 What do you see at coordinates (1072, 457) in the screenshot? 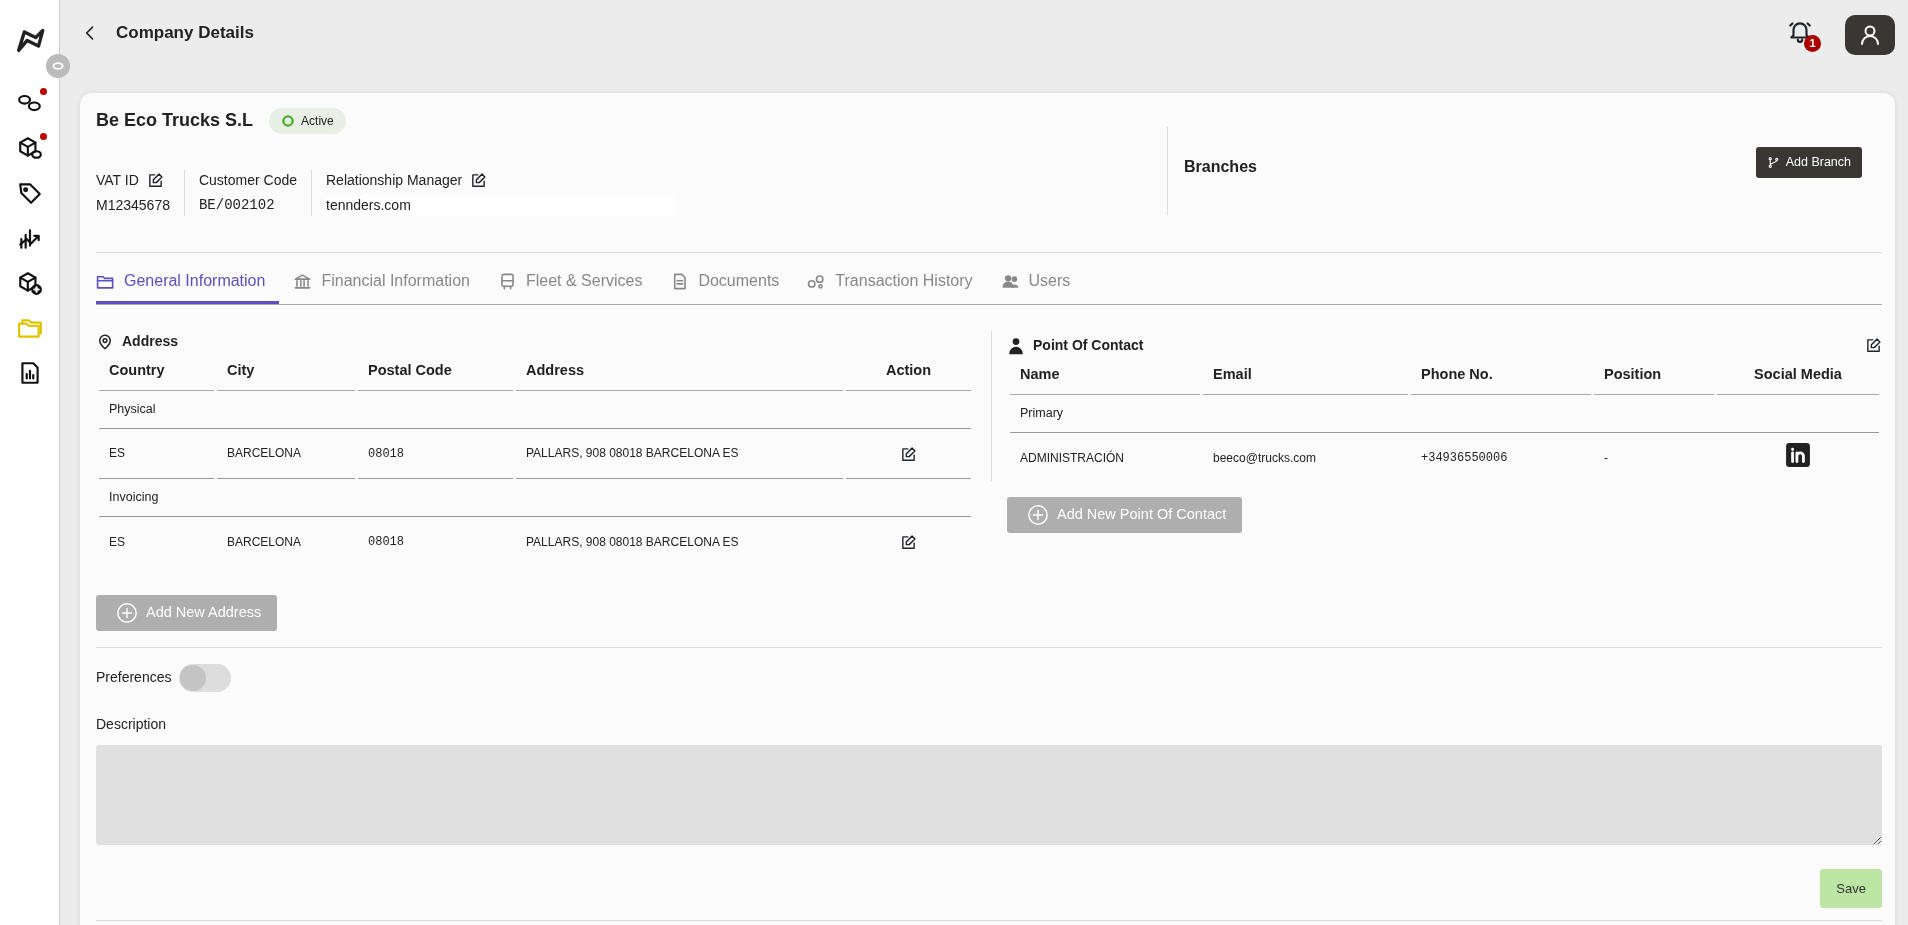
I see `table-cell: ADMINISTRACIÓN` at bounding box center [1072, 457].